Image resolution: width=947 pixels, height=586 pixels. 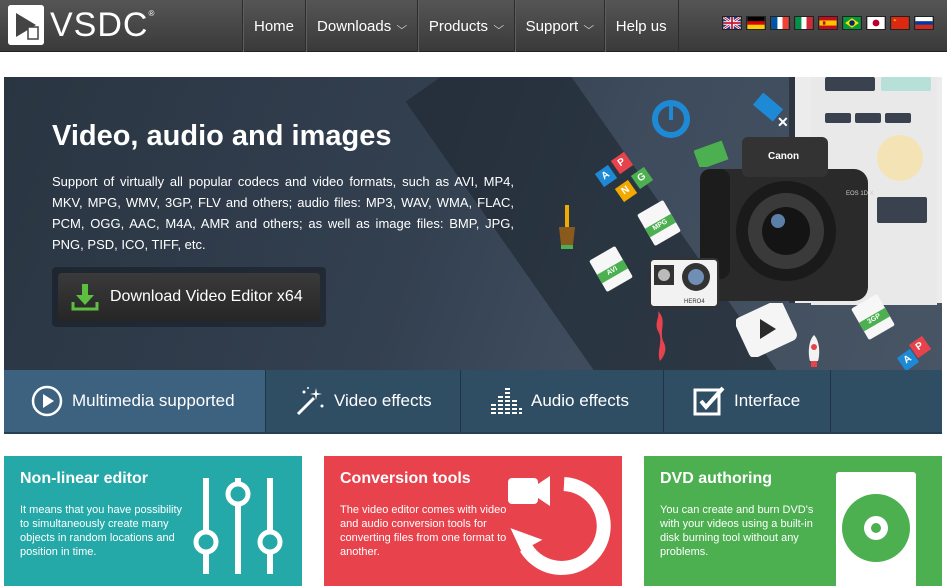 I want to click on disc-icon, so click(x=876, y=529).